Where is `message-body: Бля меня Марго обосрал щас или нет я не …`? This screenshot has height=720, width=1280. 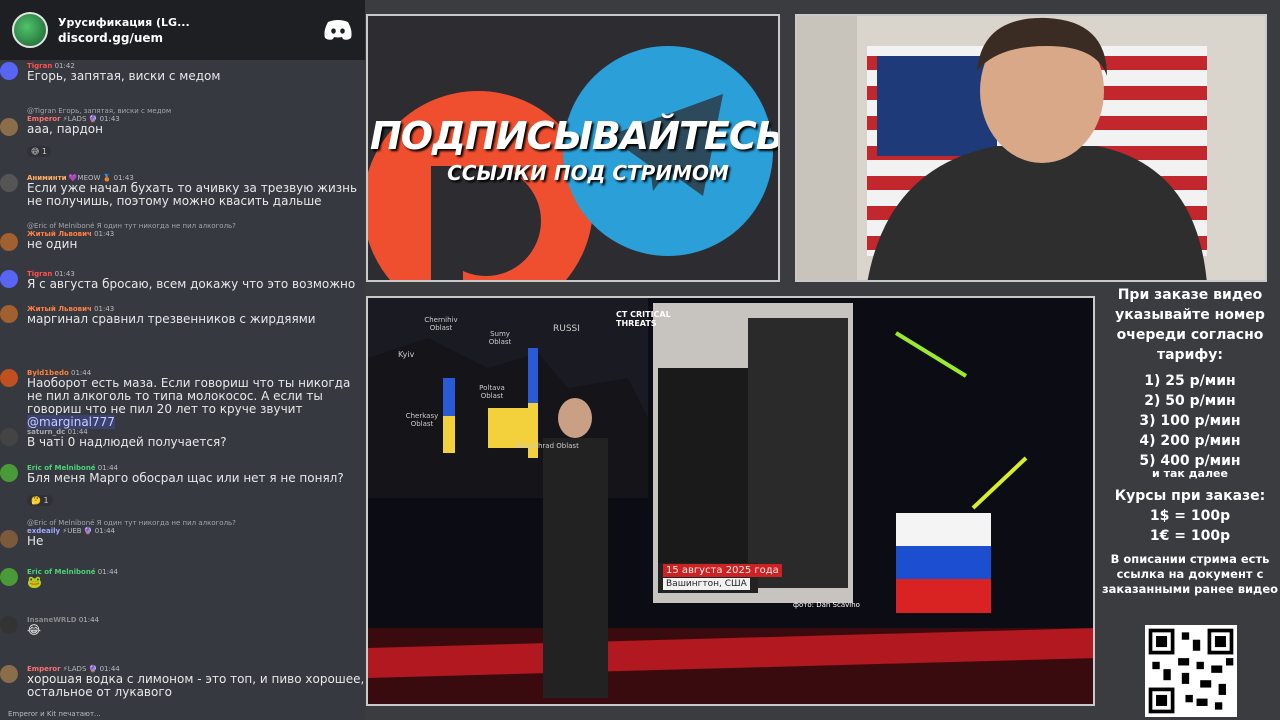 message-body: Бля меня Марго обосрал щас или нет я не … is located at coordinates (185, 478).